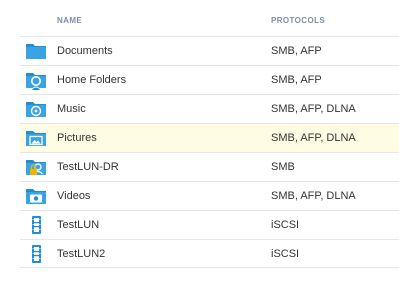  Describe the element at coordinates (36, 196) in the screenshot. I see `video-folder-icon` at that location.